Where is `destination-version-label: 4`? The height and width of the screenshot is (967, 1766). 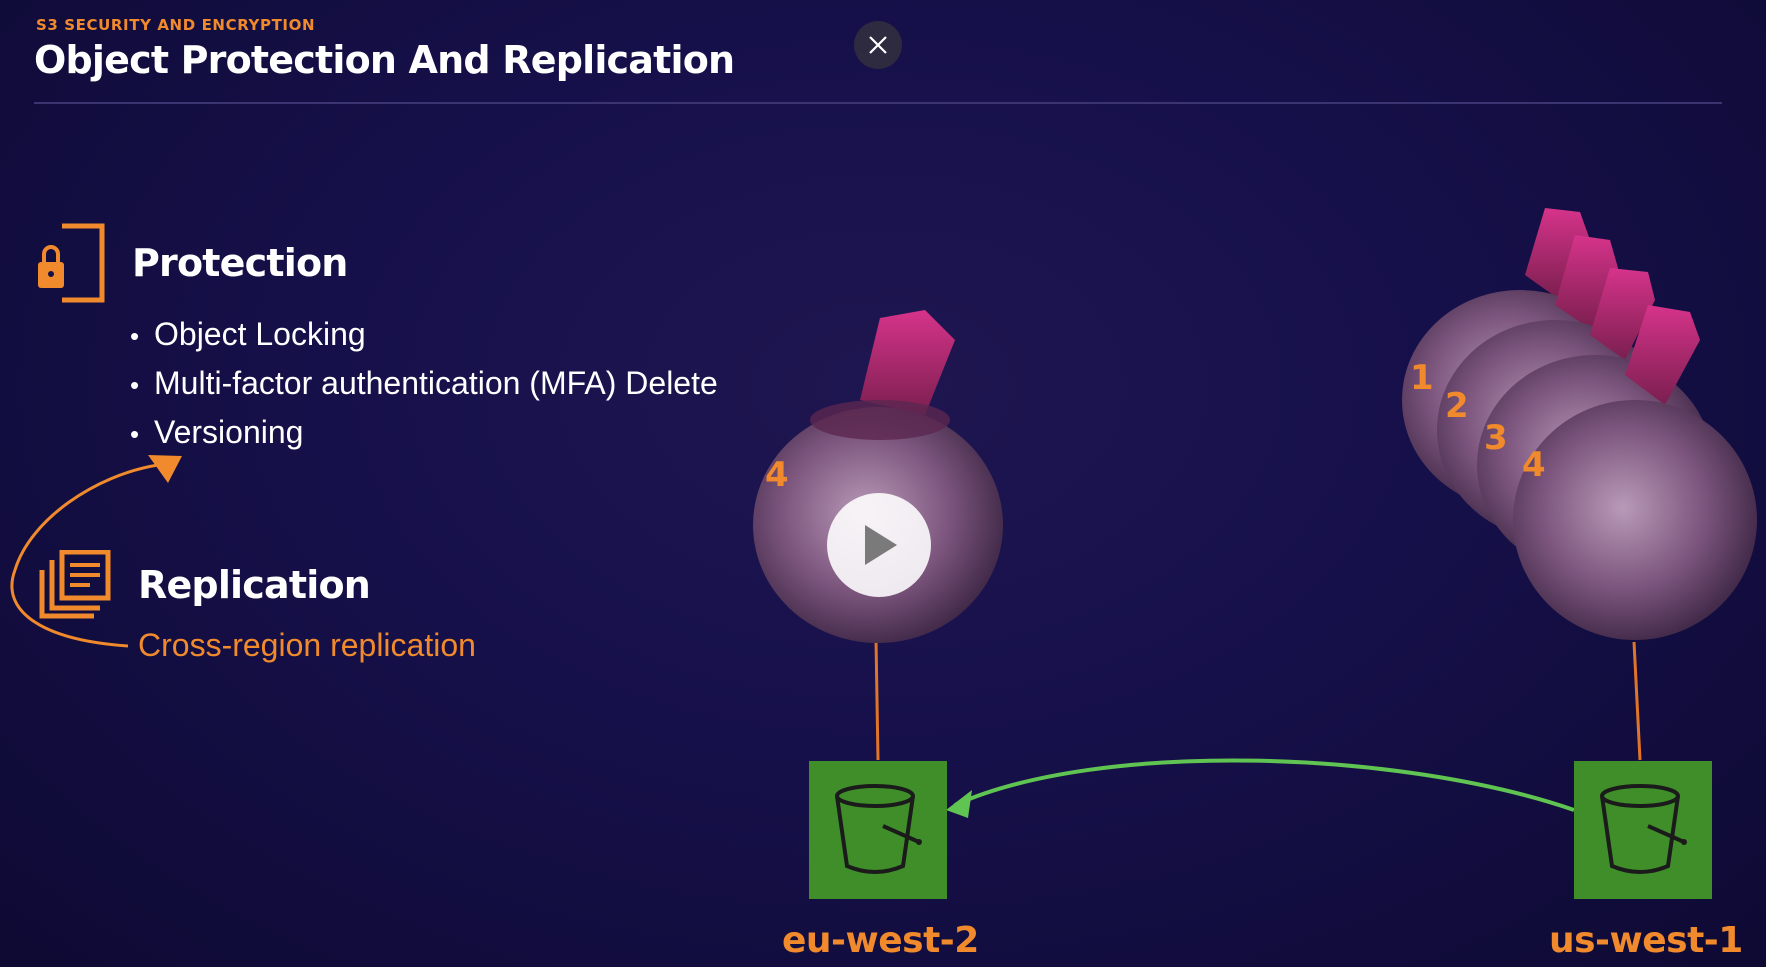
destination-version-label: 4 is located at coordinates (777, 475).